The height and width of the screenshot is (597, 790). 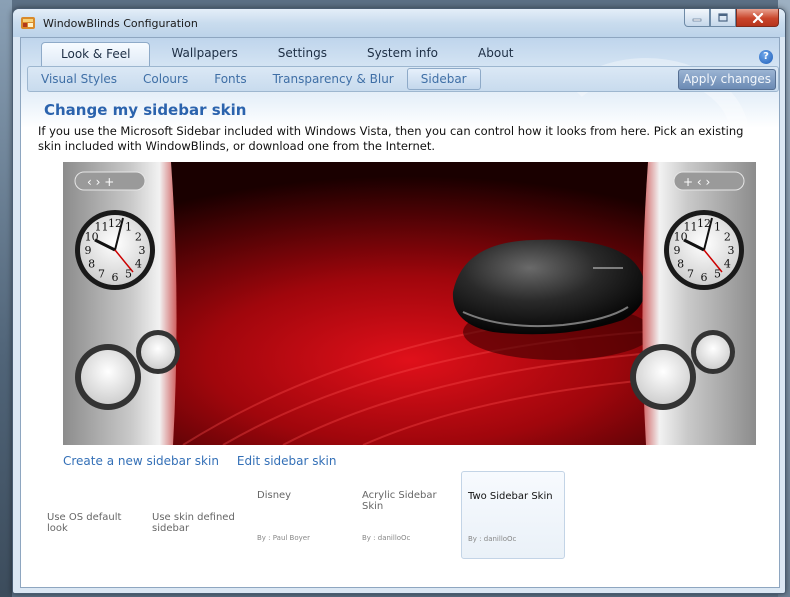 I want to click on tab-system-info: System info, so click(x=402, y=53).